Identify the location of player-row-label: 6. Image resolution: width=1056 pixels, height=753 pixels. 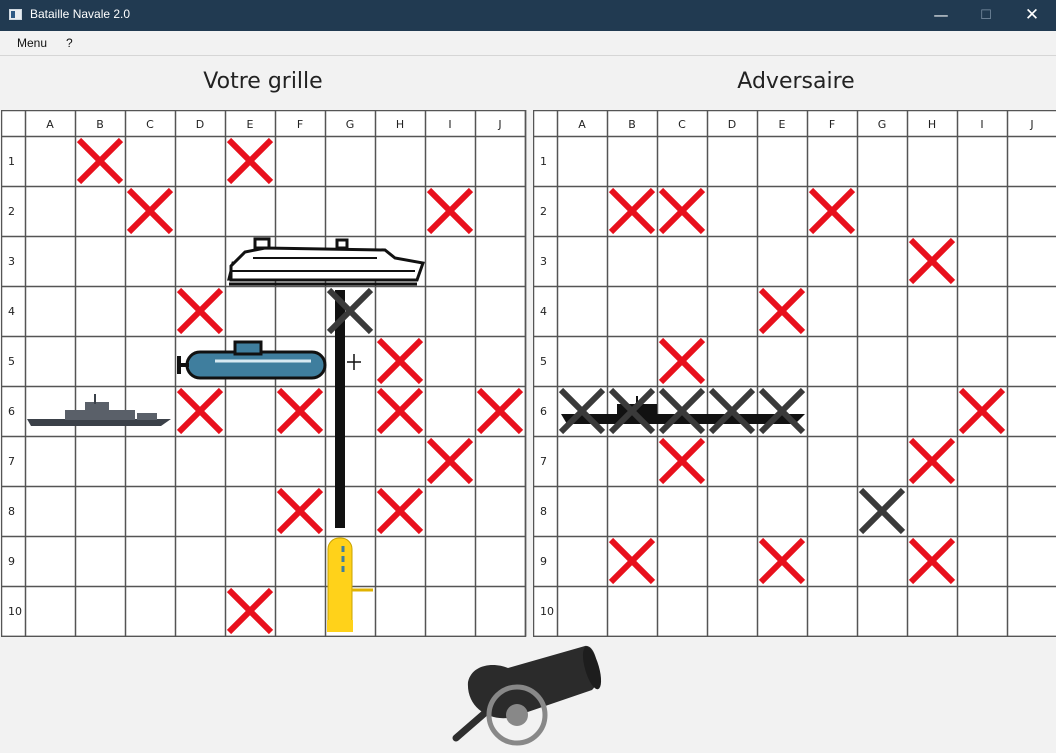
(11, 411).